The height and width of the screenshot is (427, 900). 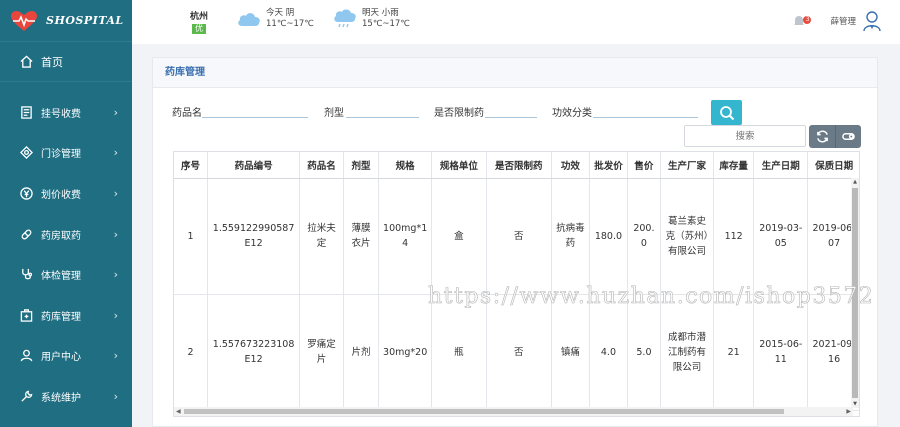 I want to click on restricted-input, so click(x=511, y=110).